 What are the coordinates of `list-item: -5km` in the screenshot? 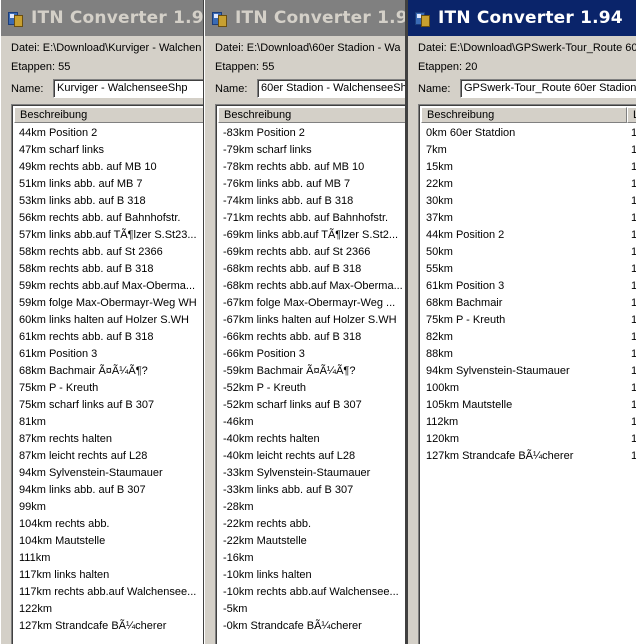 It's located at (314, 609).